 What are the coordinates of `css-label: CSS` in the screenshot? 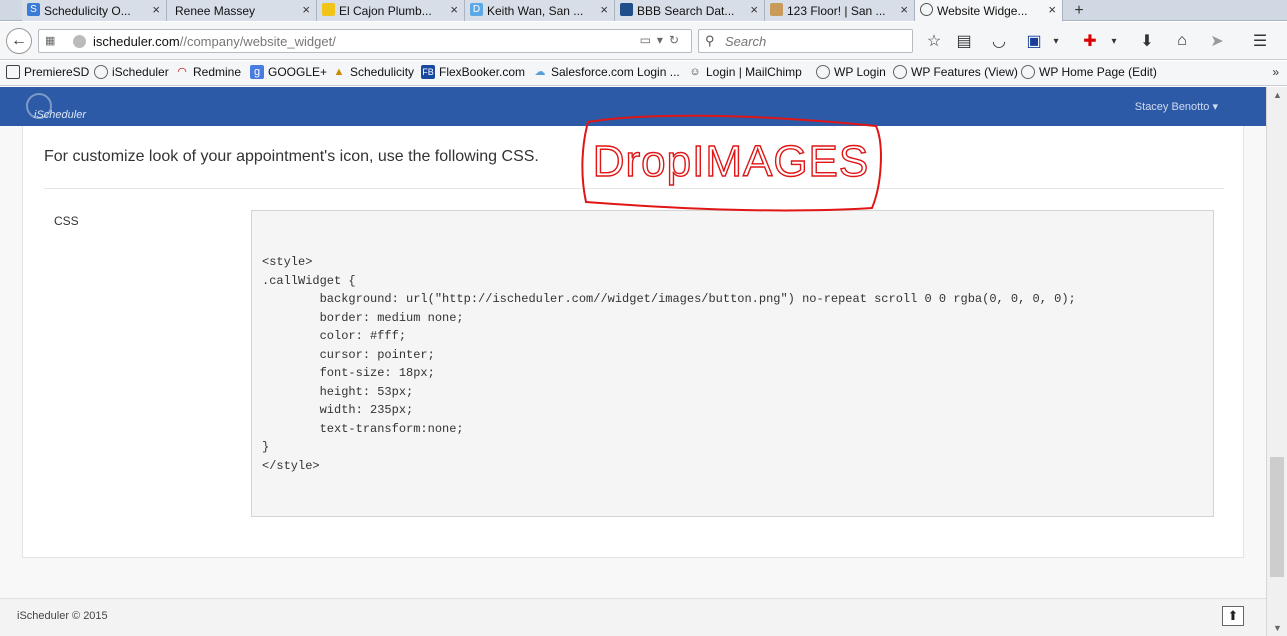 It's located at (66, 221).